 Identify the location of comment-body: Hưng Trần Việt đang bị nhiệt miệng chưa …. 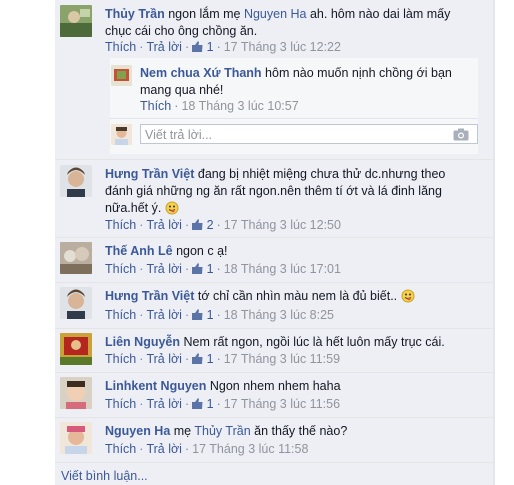
(290, 191).